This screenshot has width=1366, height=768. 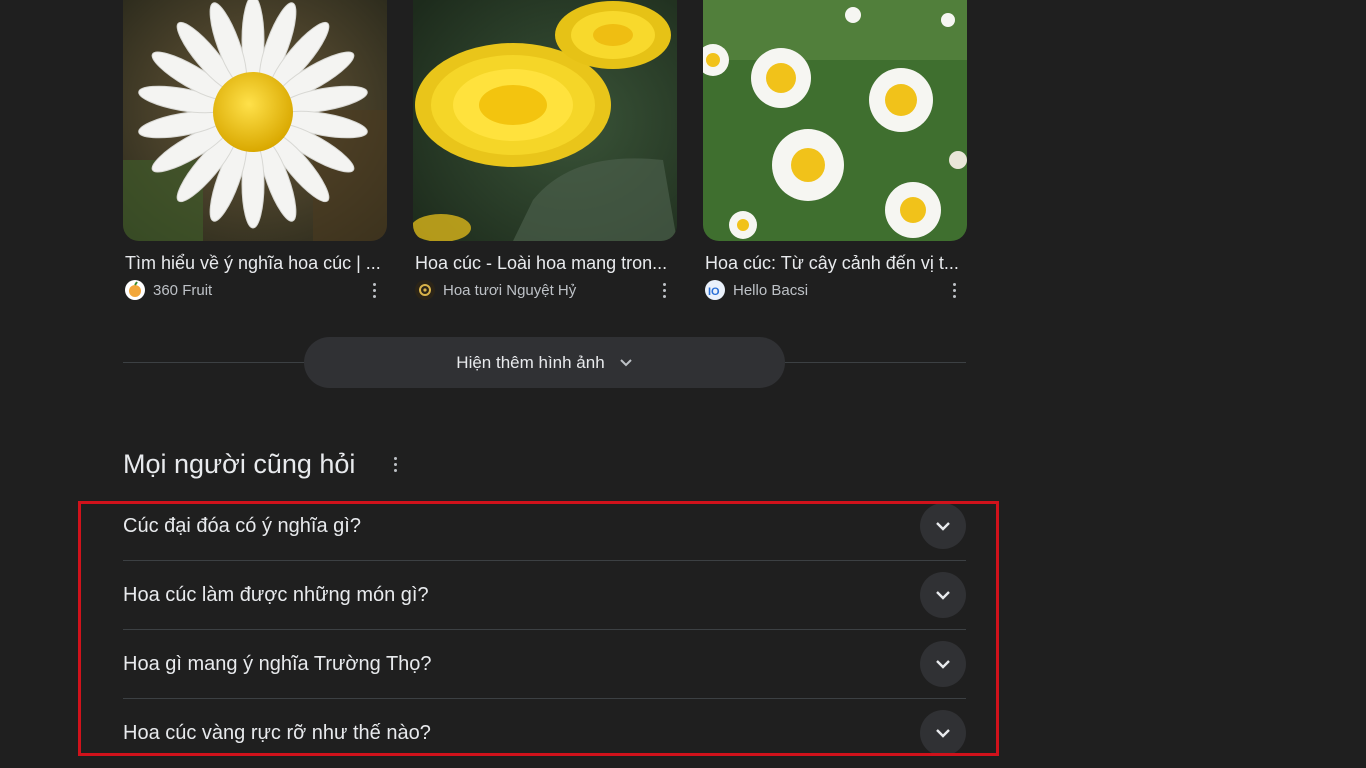 I want to click on question-text: Hoa cúc làm được những món gì?, so click(x=276, y=594).